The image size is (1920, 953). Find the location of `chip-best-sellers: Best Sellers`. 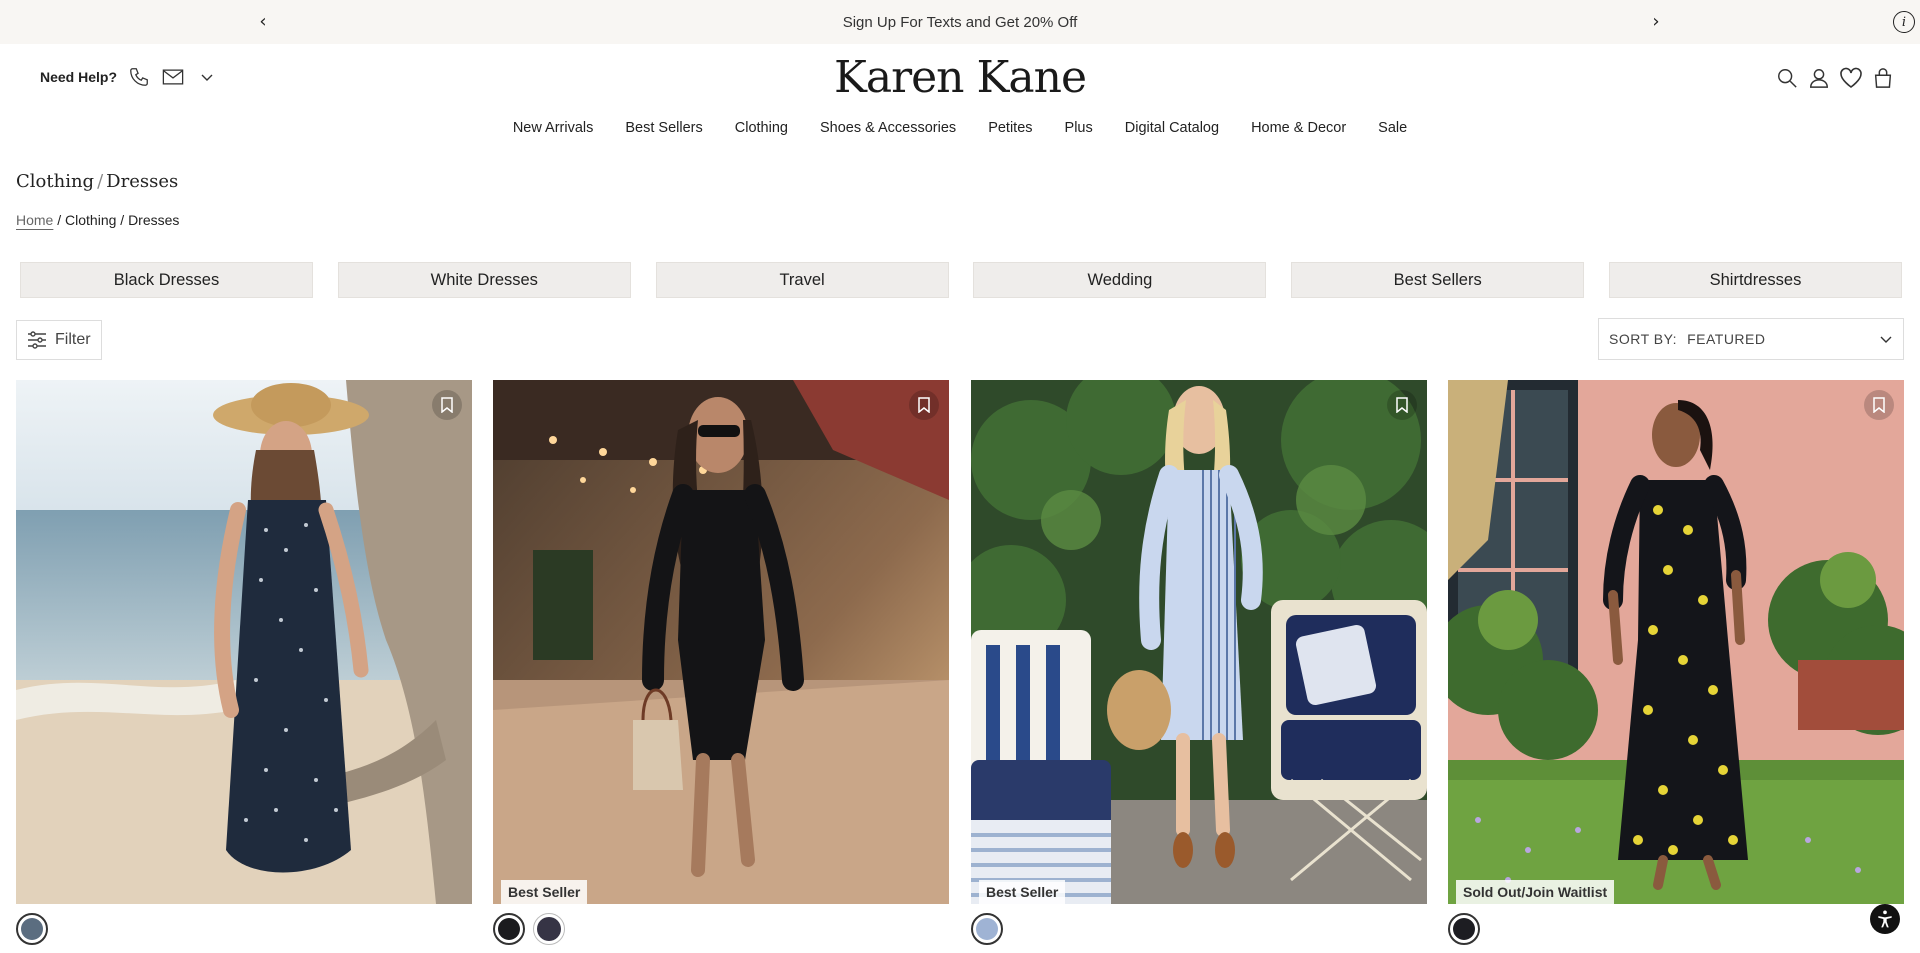

chip-best-sellers: Best Sellers is located at coordinates (1438, 280).